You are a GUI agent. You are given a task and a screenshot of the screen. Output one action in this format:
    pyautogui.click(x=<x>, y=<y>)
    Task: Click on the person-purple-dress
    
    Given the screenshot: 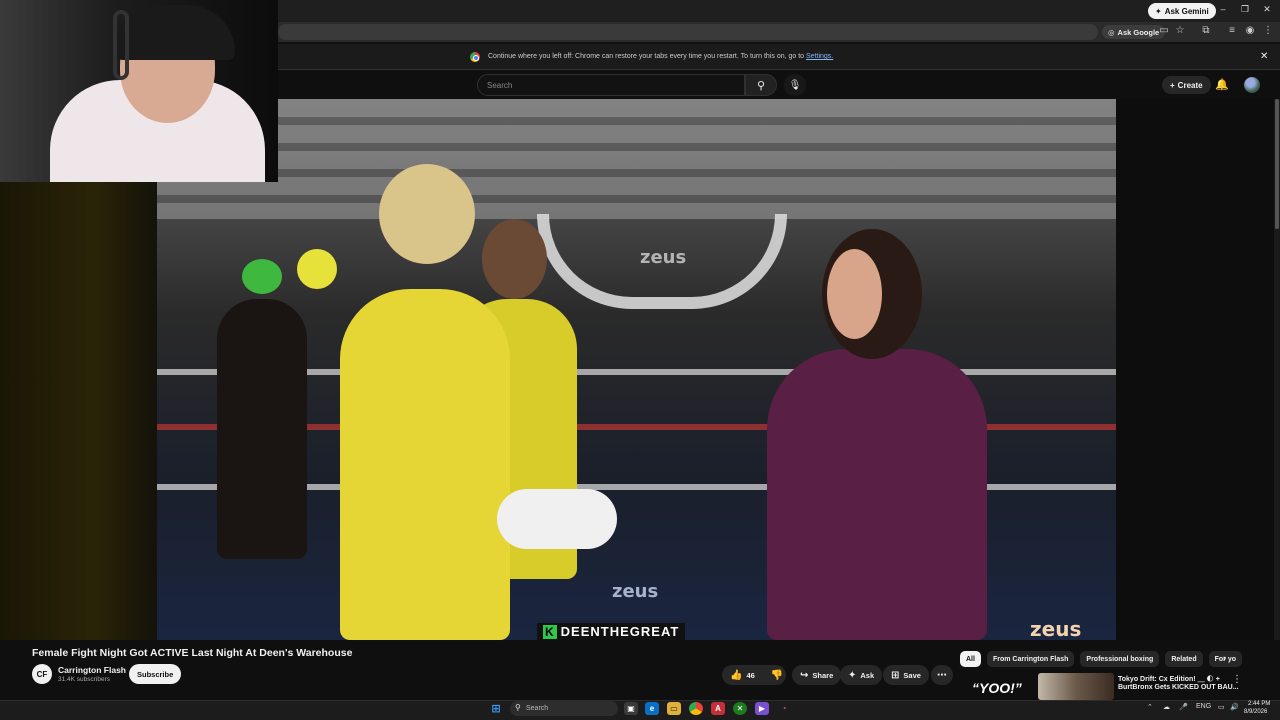 What is the action you would take?
    pyautogui.click(x=877, y=494)
    